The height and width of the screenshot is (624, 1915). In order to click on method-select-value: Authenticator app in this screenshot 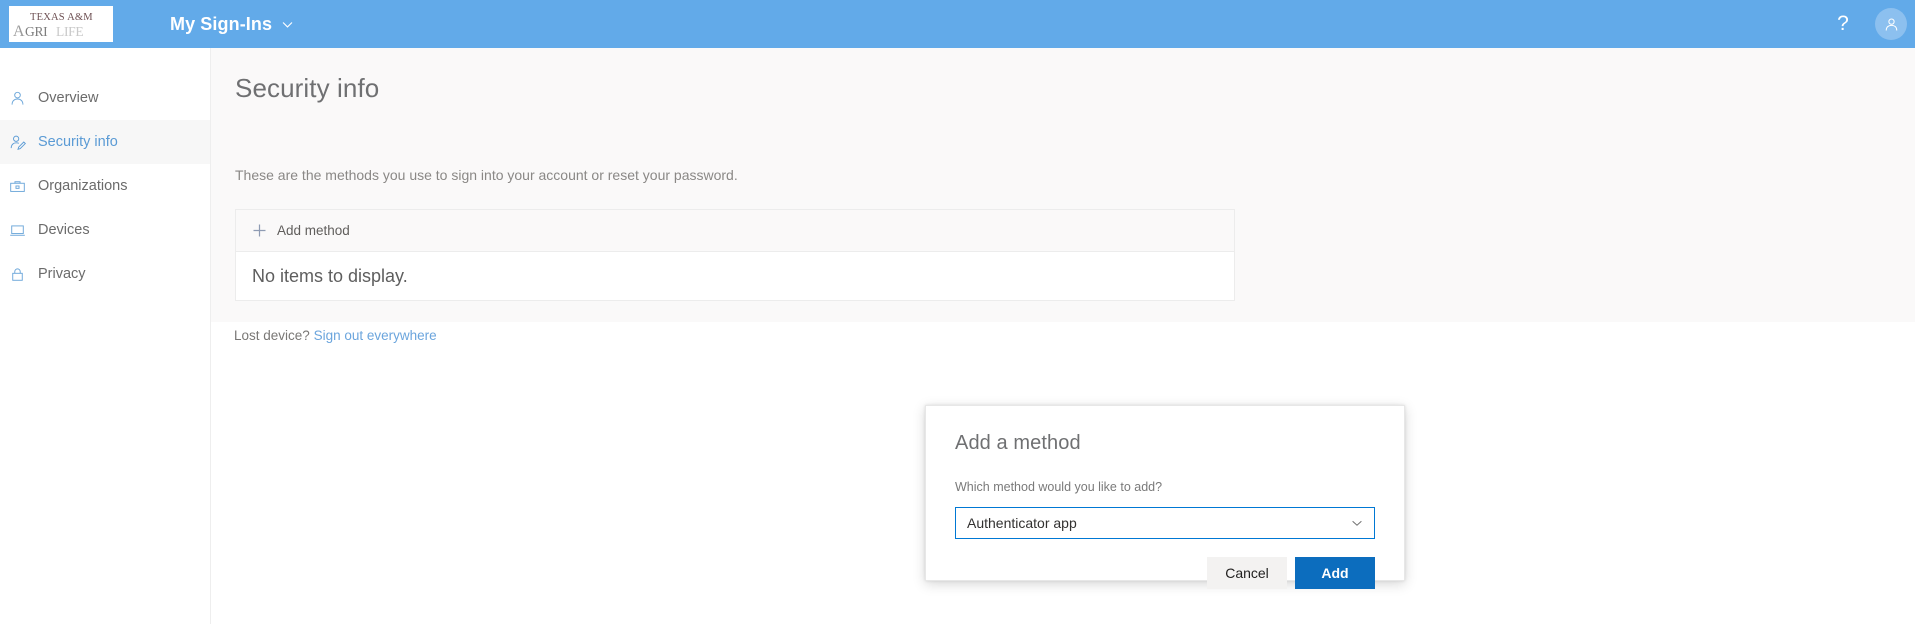, I will do `click(1022, 523)`.